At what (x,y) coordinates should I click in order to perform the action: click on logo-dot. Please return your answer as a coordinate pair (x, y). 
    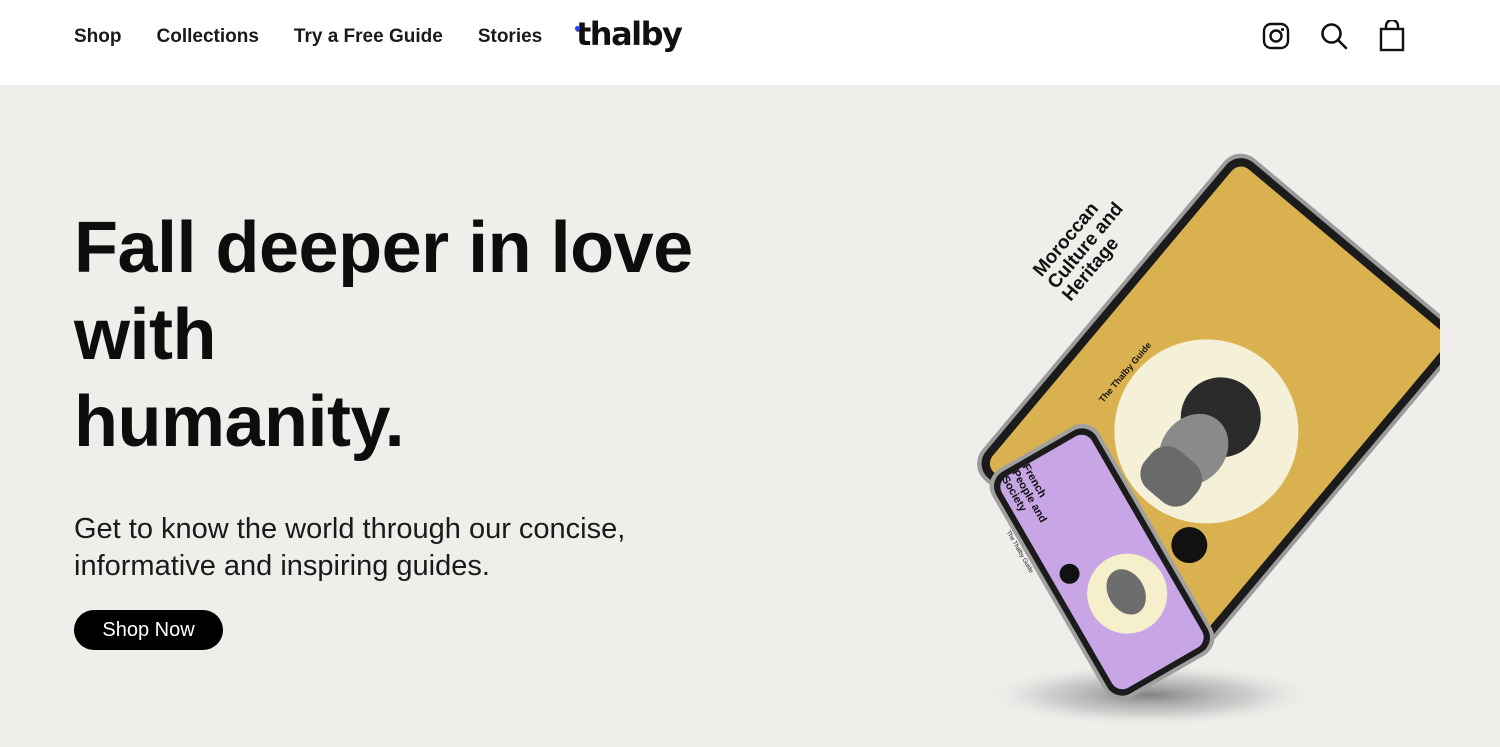
    Looking at the image, I should click on (577, 28).